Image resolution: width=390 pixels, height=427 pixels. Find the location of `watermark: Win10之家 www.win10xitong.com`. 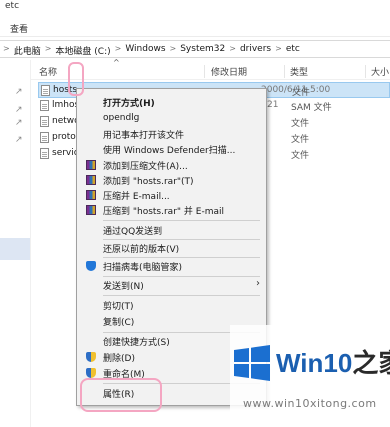

watermark: Win10之家 www.win10xitong.com is located at coordinates (310, 376).